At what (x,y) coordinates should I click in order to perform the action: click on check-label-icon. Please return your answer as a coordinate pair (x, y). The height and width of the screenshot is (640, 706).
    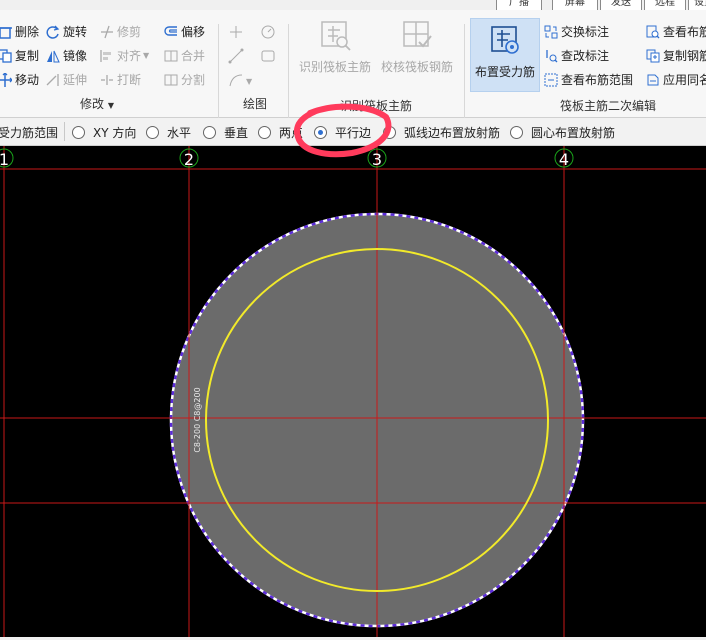
    Looking at the image, I should click on (551, 56).